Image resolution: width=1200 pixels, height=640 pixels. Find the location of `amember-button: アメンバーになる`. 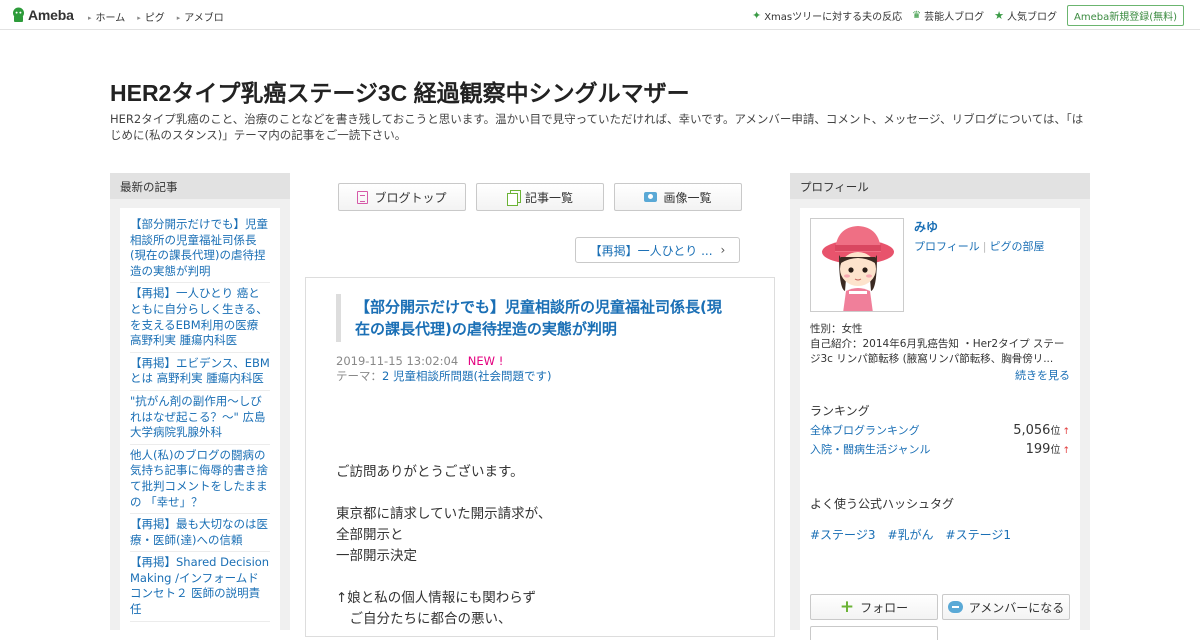

amember-button: アメンバーになる is located at coordinates (1006, 607).